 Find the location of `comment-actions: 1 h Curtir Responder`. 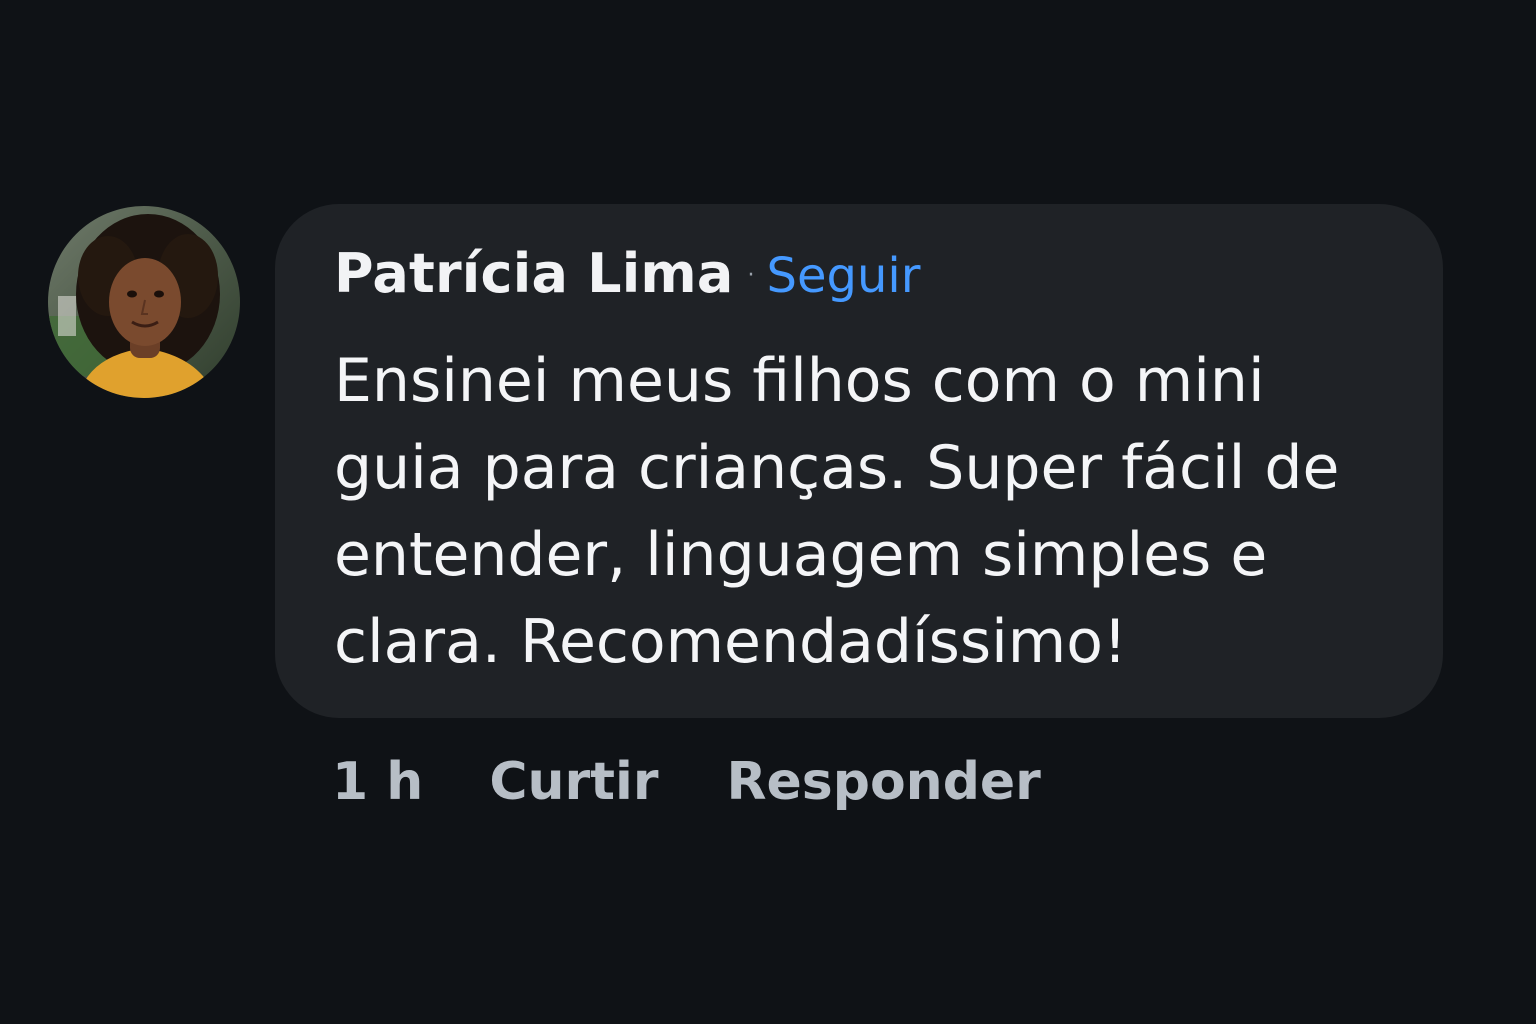

comment-actions: 1 h Curtir Responder is located at coordinates (686, 782).